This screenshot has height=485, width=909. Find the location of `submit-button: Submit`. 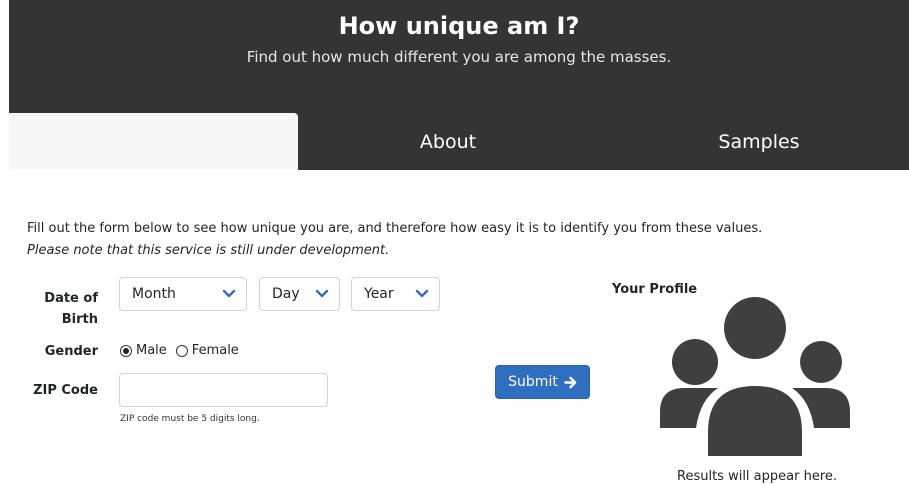

submit-button: Submit is located at coordinates (542, 382).